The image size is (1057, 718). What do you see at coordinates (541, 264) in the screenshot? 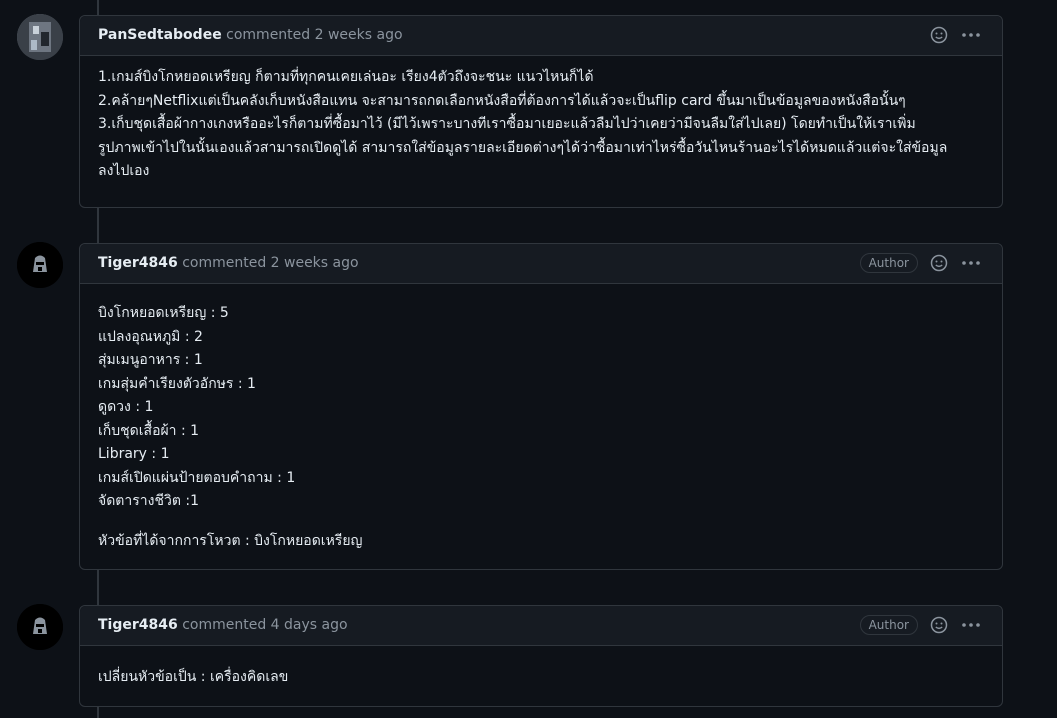
I see `comment-header: Tiger4846 commented 2 weeks ago Author` at bounding box center [541, 264].